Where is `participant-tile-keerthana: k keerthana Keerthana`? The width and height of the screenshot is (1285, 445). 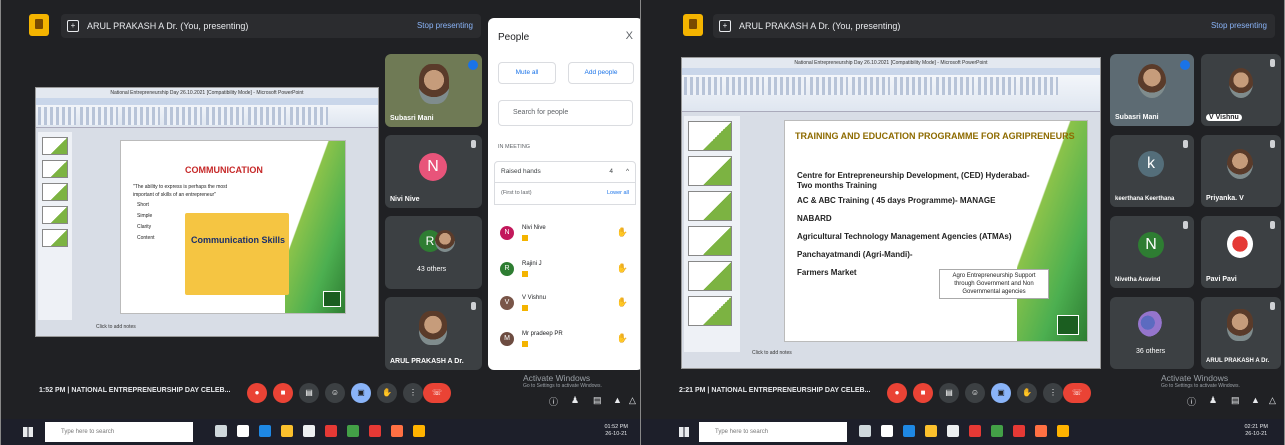 participant-tile-keerthana: k keerthana Keerthana is located at coordinates (1152, 171).